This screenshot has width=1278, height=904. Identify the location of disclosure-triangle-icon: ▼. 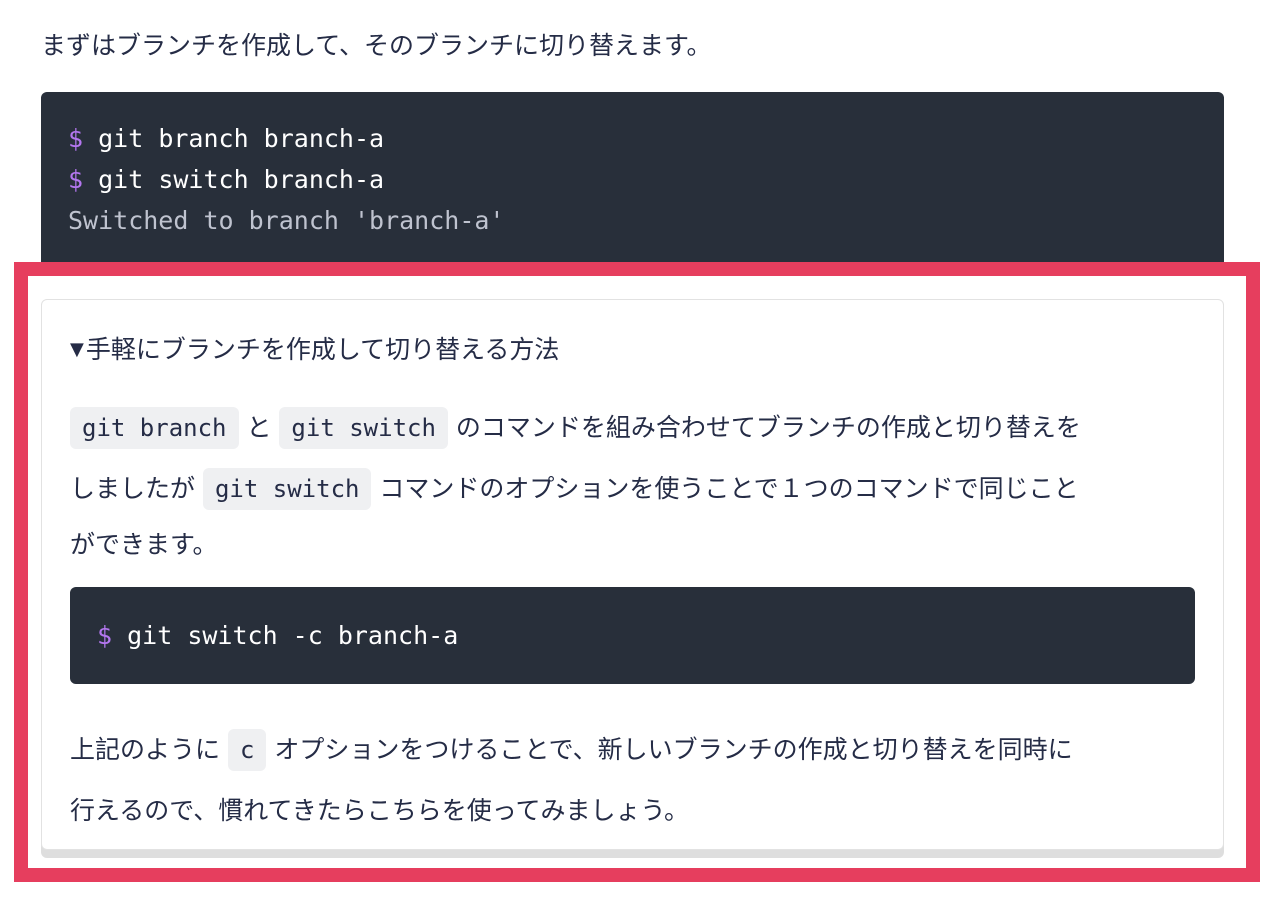
(77, 349).